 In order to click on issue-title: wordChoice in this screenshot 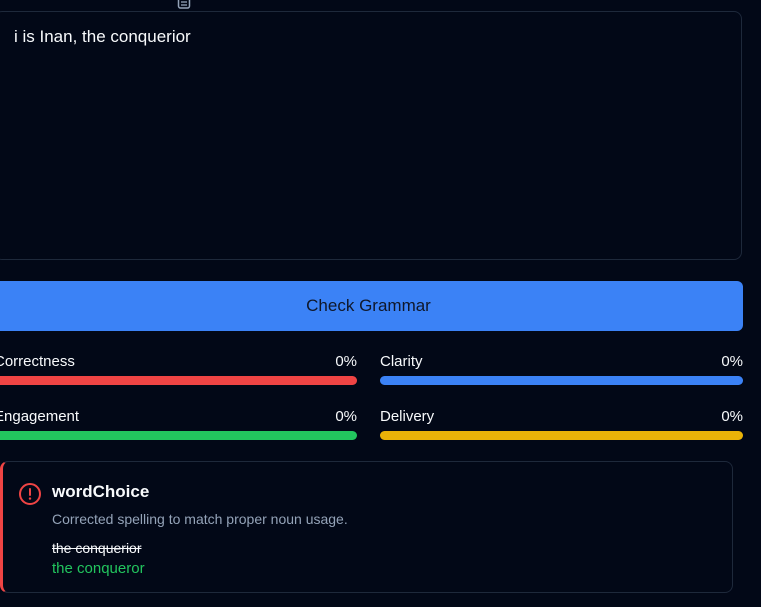, I will do `click(101, 491)`.